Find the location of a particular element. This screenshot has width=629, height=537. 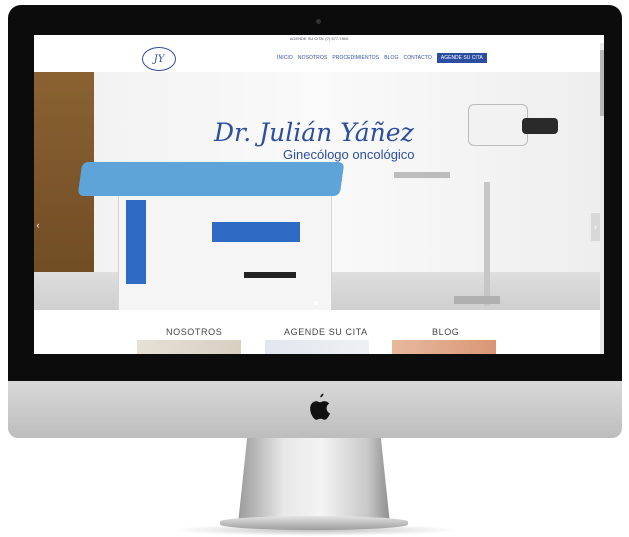

nav-item-contacto: CONTACTO is located at coordinates (417, 58).